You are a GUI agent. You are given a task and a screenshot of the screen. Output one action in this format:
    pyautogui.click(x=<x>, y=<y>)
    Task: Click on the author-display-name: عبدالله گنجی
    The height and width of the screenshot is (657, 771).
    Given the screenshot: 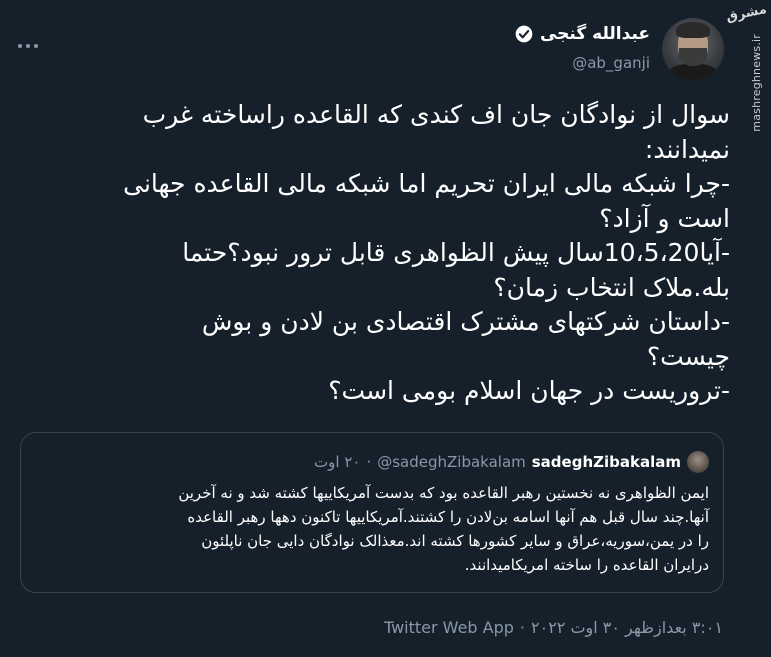 What is the action you would take?
    pyautogui.click(x=595, y=34)
    